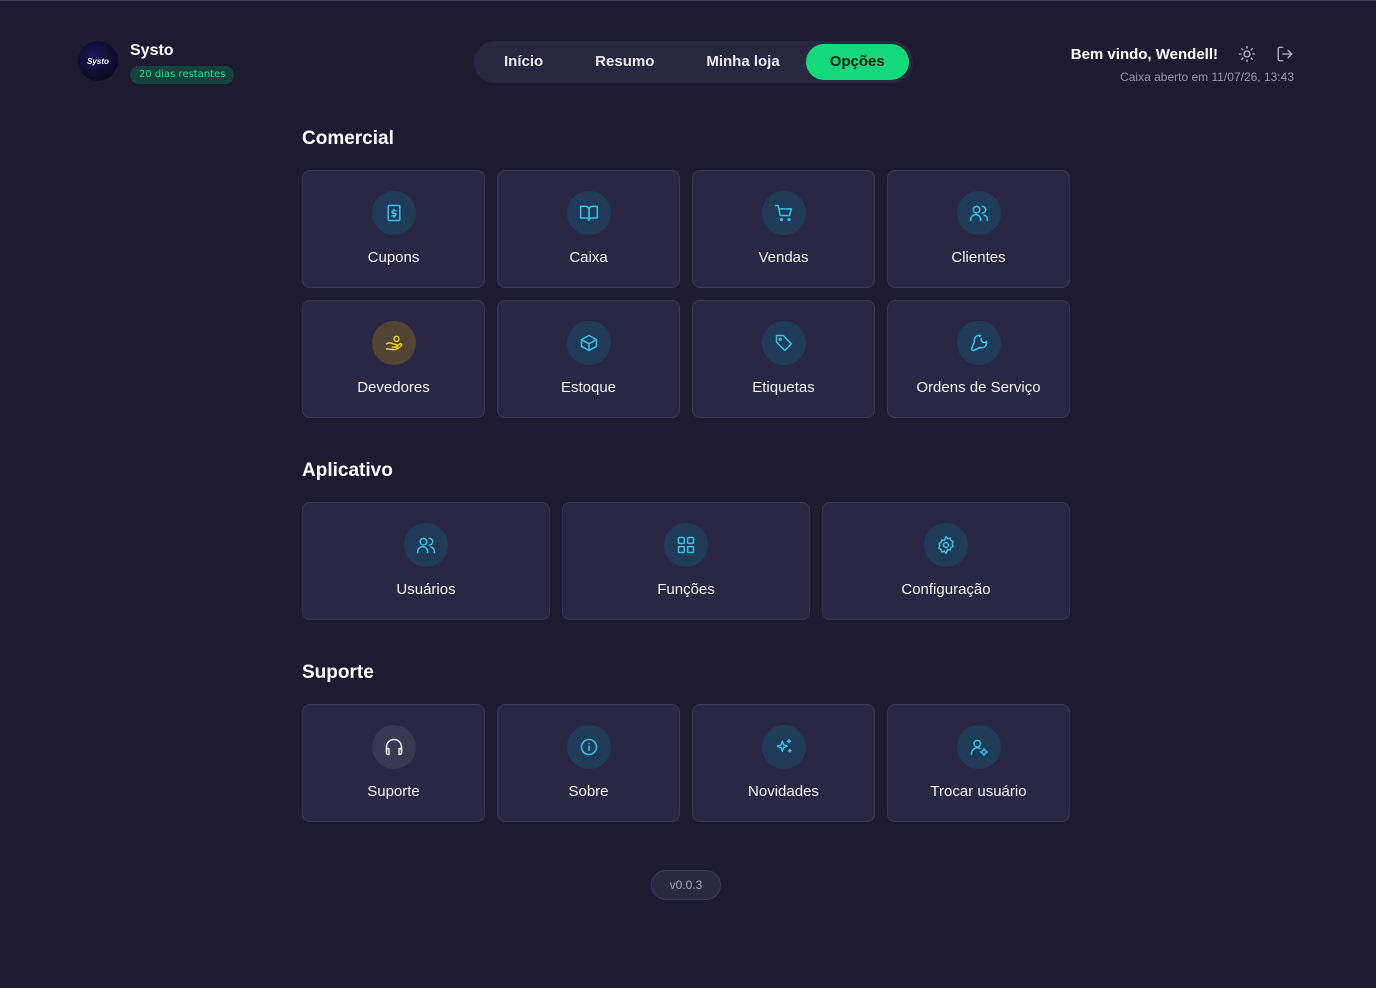  Describe the element at coordinates (1285, 54) in the screenshot. I see `logout-icon` at that location.